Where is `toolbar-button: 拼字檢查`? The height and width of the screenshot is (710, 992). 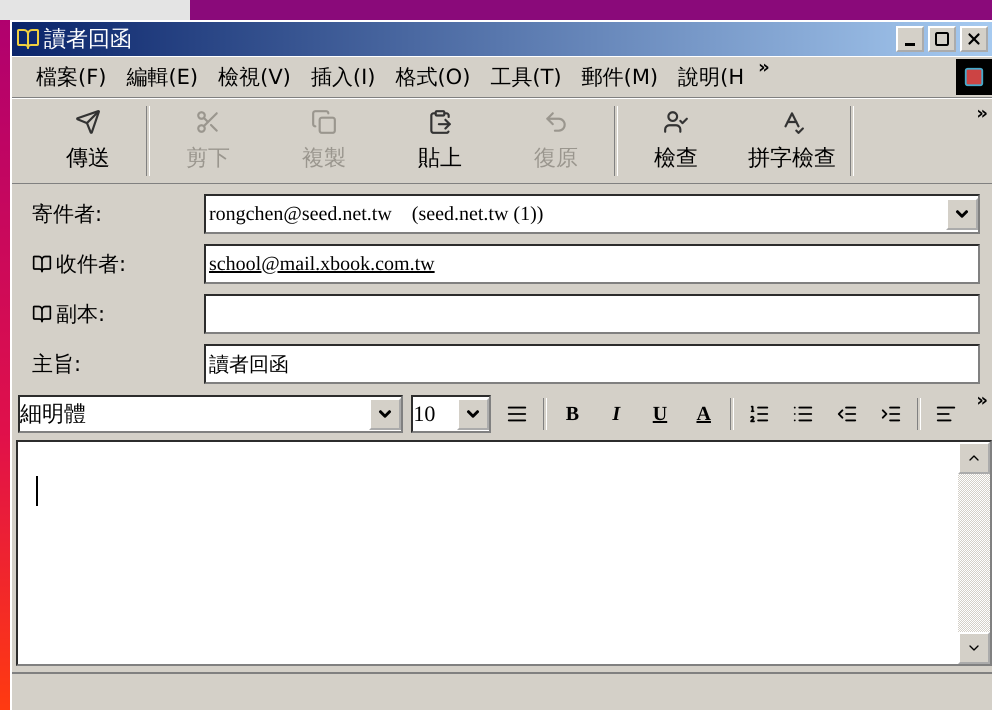 toolbar-button: 拼字檢查 is located at coordinates (792, 141).